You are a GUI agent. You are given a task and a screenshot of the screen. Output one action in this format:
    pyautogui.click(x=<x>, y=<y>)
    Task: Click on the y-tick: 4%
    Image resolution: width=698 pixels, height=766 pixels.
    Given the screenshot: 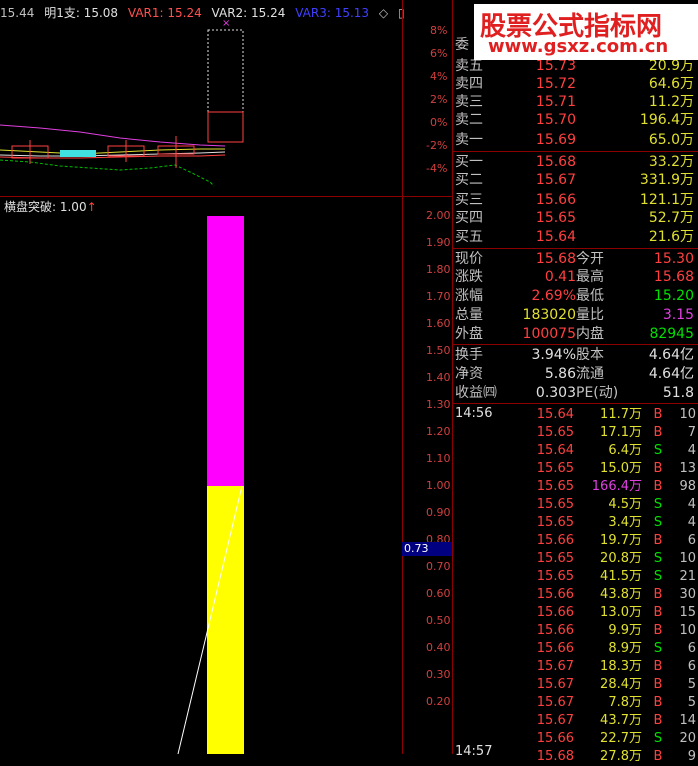 What is the action you would take?
    pyautogui.click(x=439, y=76)
    